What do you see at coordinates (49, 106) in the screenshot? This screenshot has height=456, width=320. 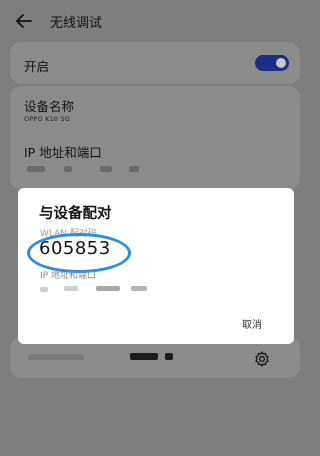 I see `device-name-label: 设备名称` at bounding box center [49, 106].